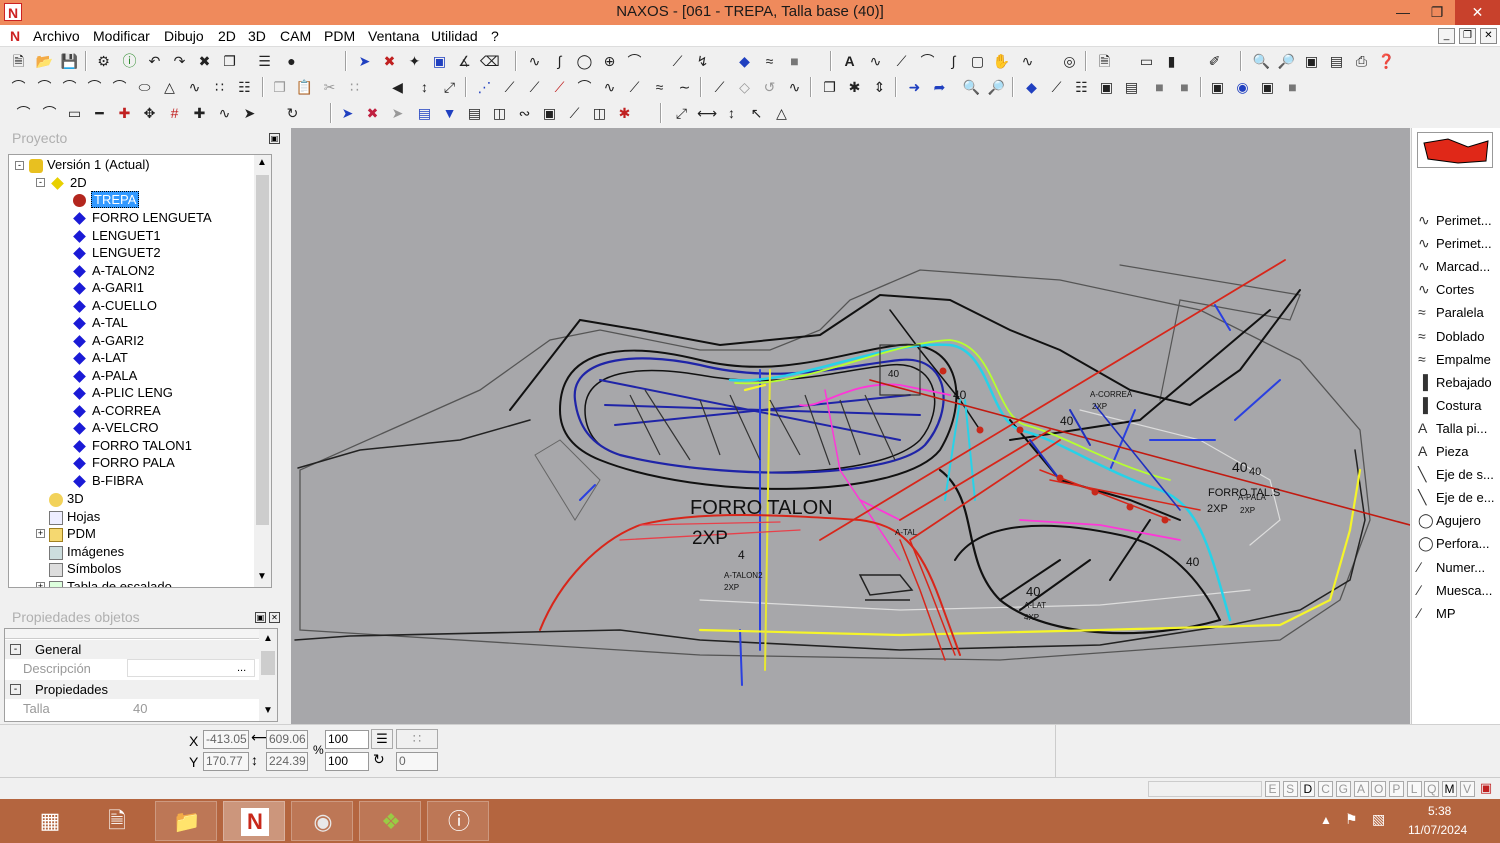 The image size is (1500, 843). Describe the element at coordinates (229, 61) in the screenshot. I see `copy-layer-icon: ❐` at that location.